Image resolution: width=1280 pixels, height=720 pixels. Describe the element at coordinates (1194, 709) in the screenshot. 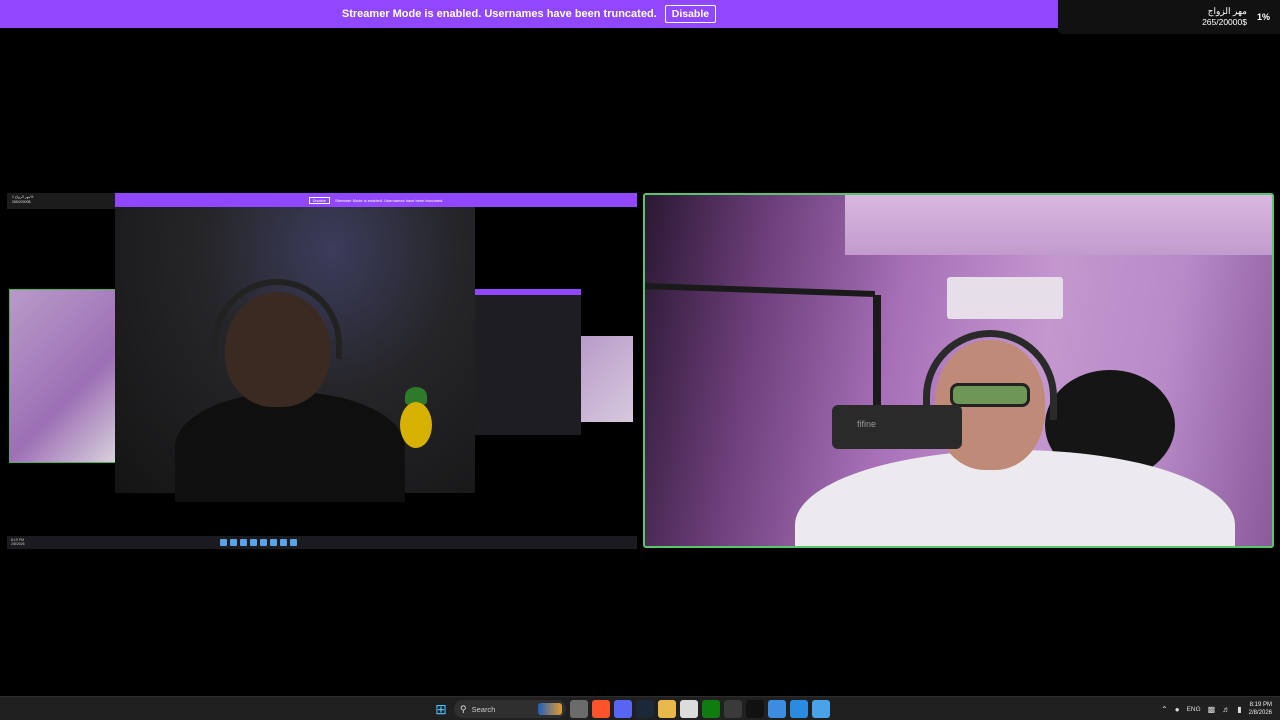

I see `language-indicator: ENG` at that location.